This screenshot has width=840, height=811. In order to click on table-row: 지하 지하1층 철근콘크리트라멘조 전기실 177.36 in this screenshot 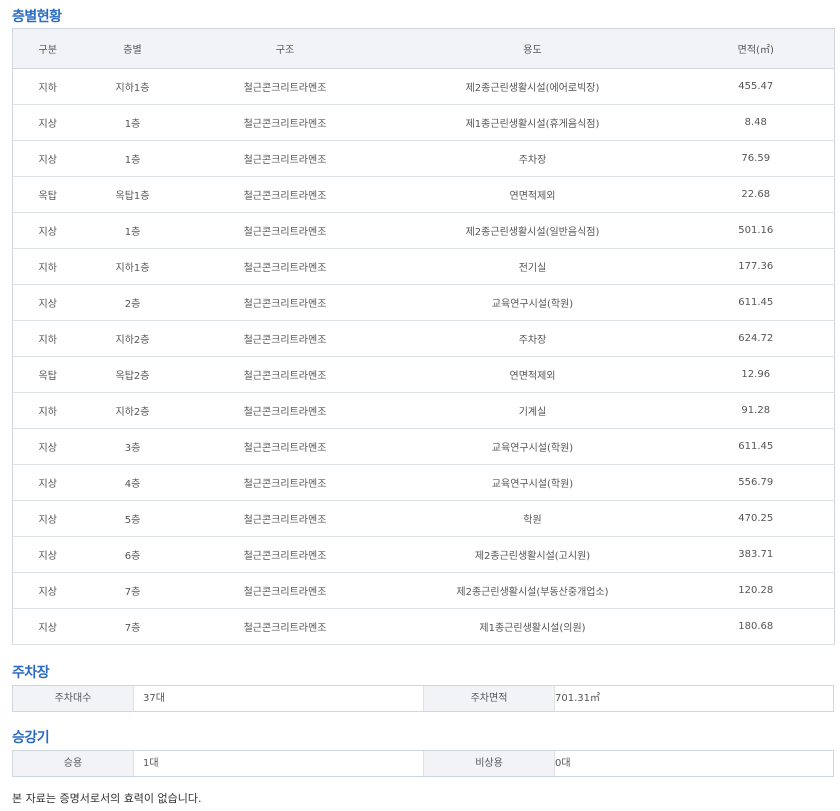, I will do `click(423, 266)`.